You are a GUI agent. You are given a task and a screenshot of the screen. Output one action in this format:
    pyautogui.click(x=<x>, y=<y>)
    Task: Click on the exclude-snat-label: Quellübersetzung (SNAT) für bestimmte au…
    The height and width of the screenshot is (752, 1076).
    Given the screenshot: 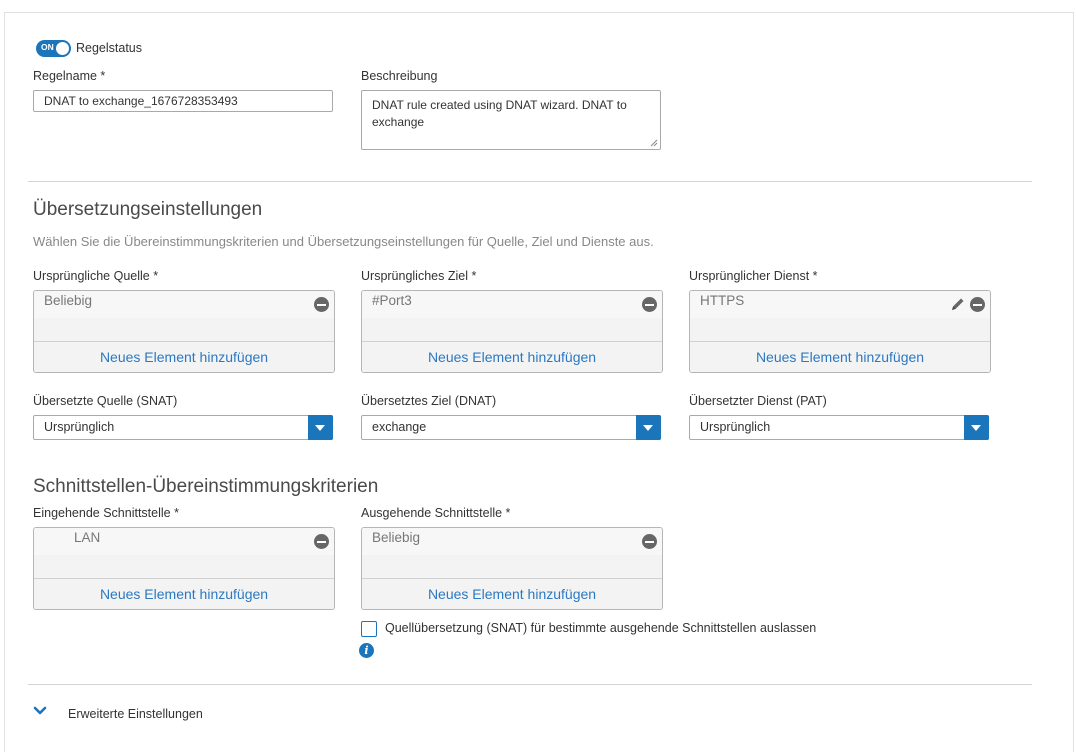 What is the action you would take?
    pyautogui.click(x=601, y=628)
    